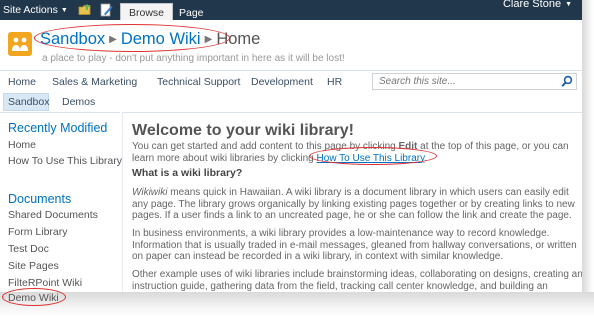 The image size is (594, 318). Describe the element at coordinates (33, 266) in the screenshot. I see `doc-item-site-pages: Site Pages` at that location.